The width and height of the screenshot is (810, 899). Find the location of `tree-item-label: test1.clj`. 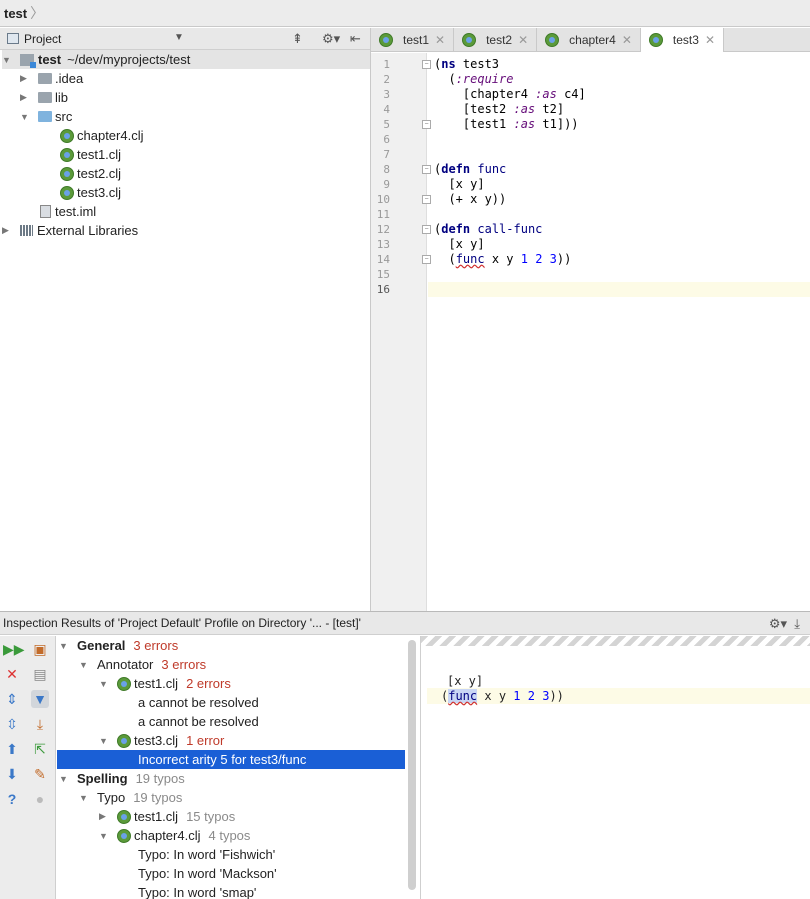

tree-item-label: test1.clj is located at coordinates (156, 683).